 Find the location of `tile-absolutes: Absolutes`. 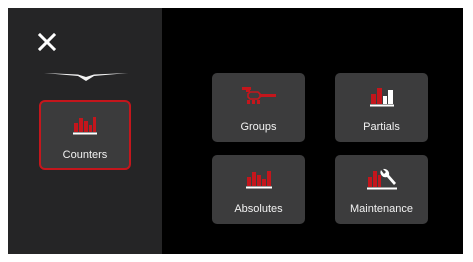

tile-absolutes: Absolutes is located at coordinates (258, 189).